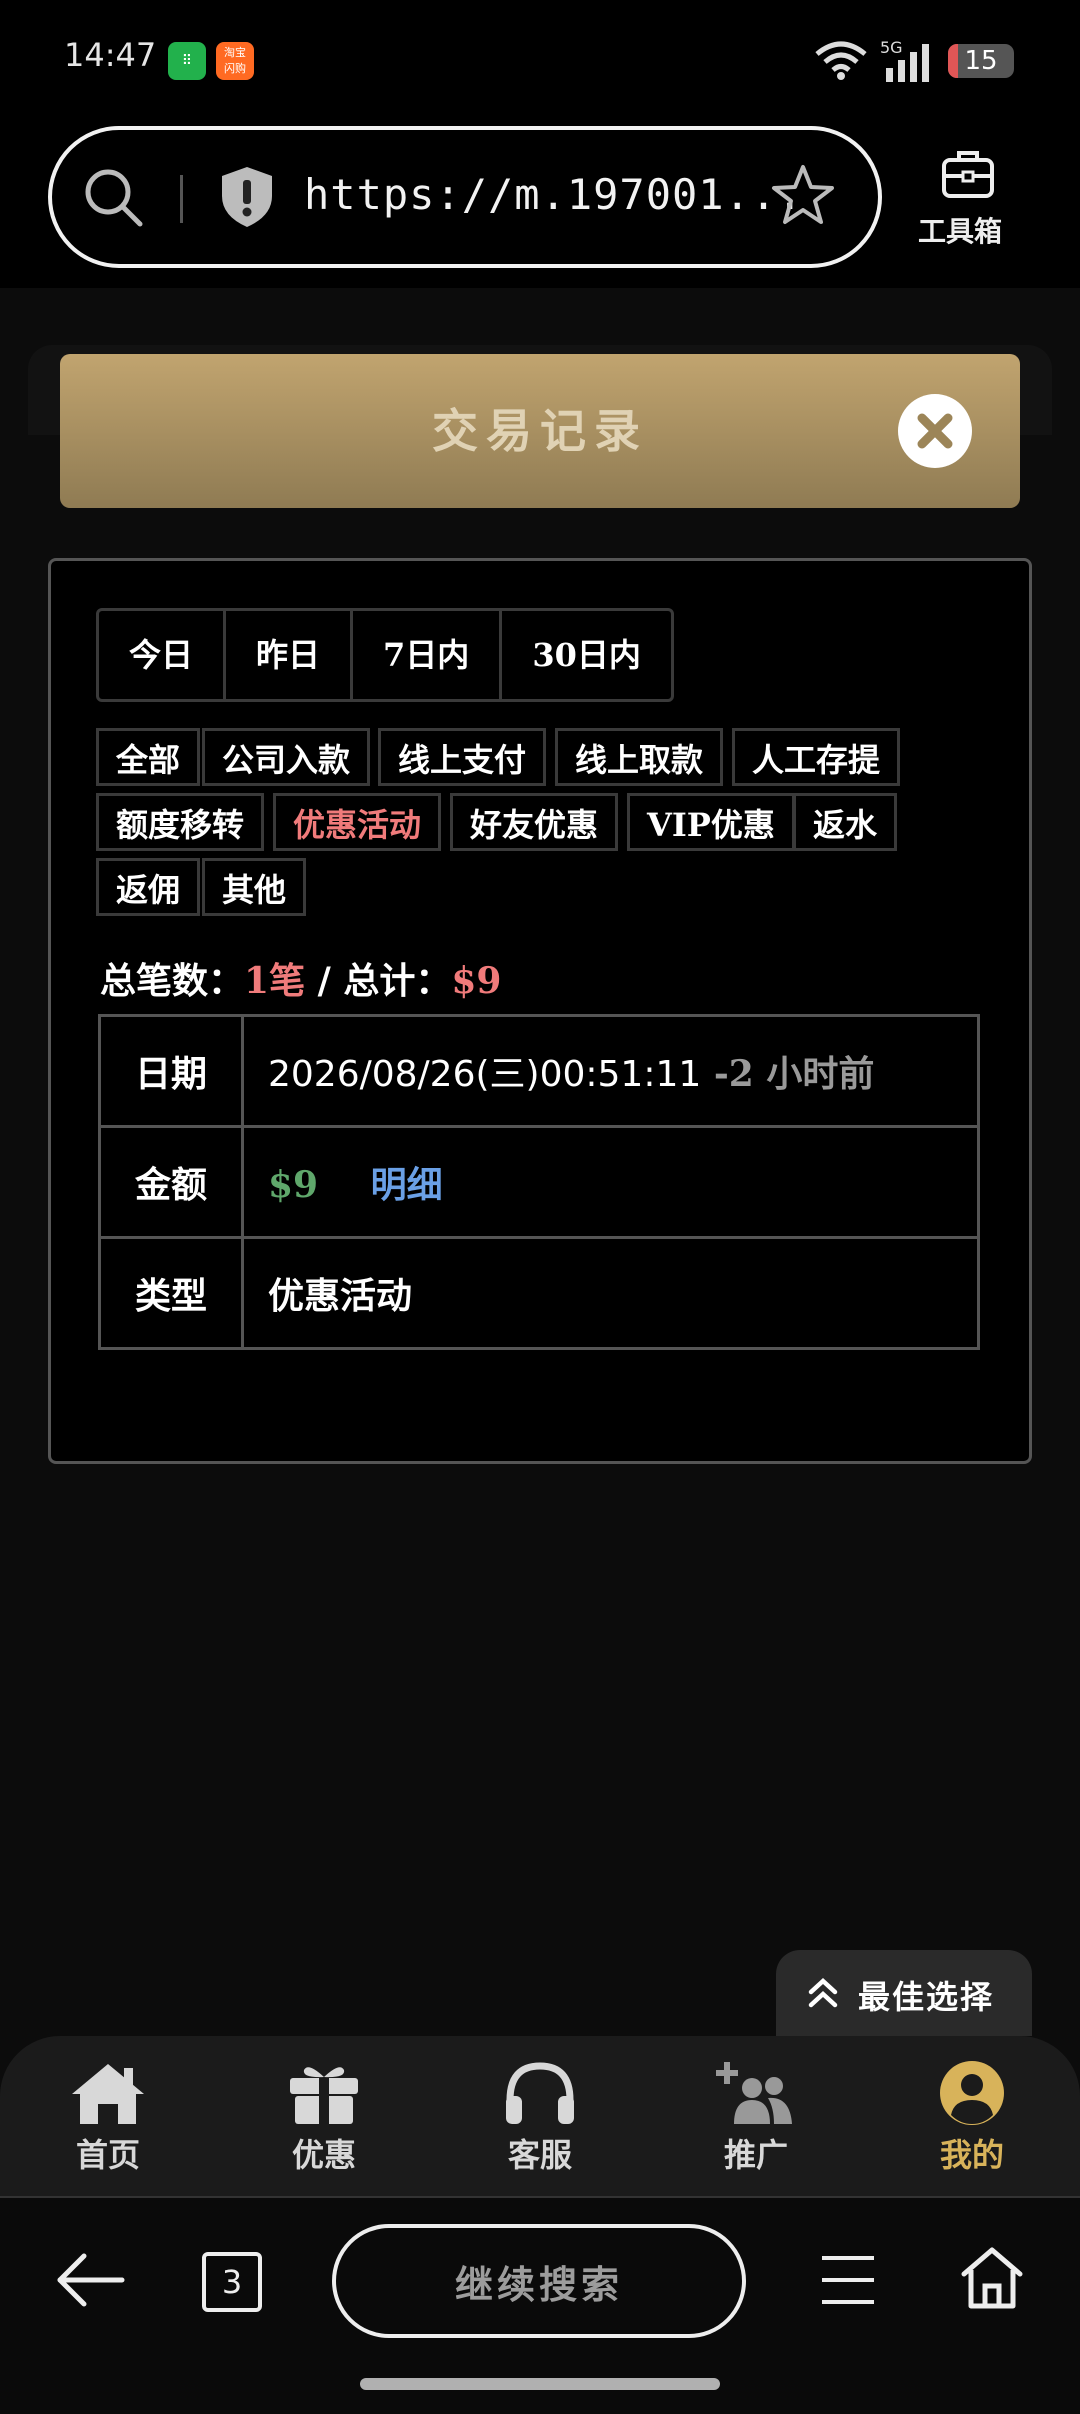  What do you see at coordinates (110, 55) in the screenshot?
I see `status-time: 14:47` at bounding box center [110, 55].